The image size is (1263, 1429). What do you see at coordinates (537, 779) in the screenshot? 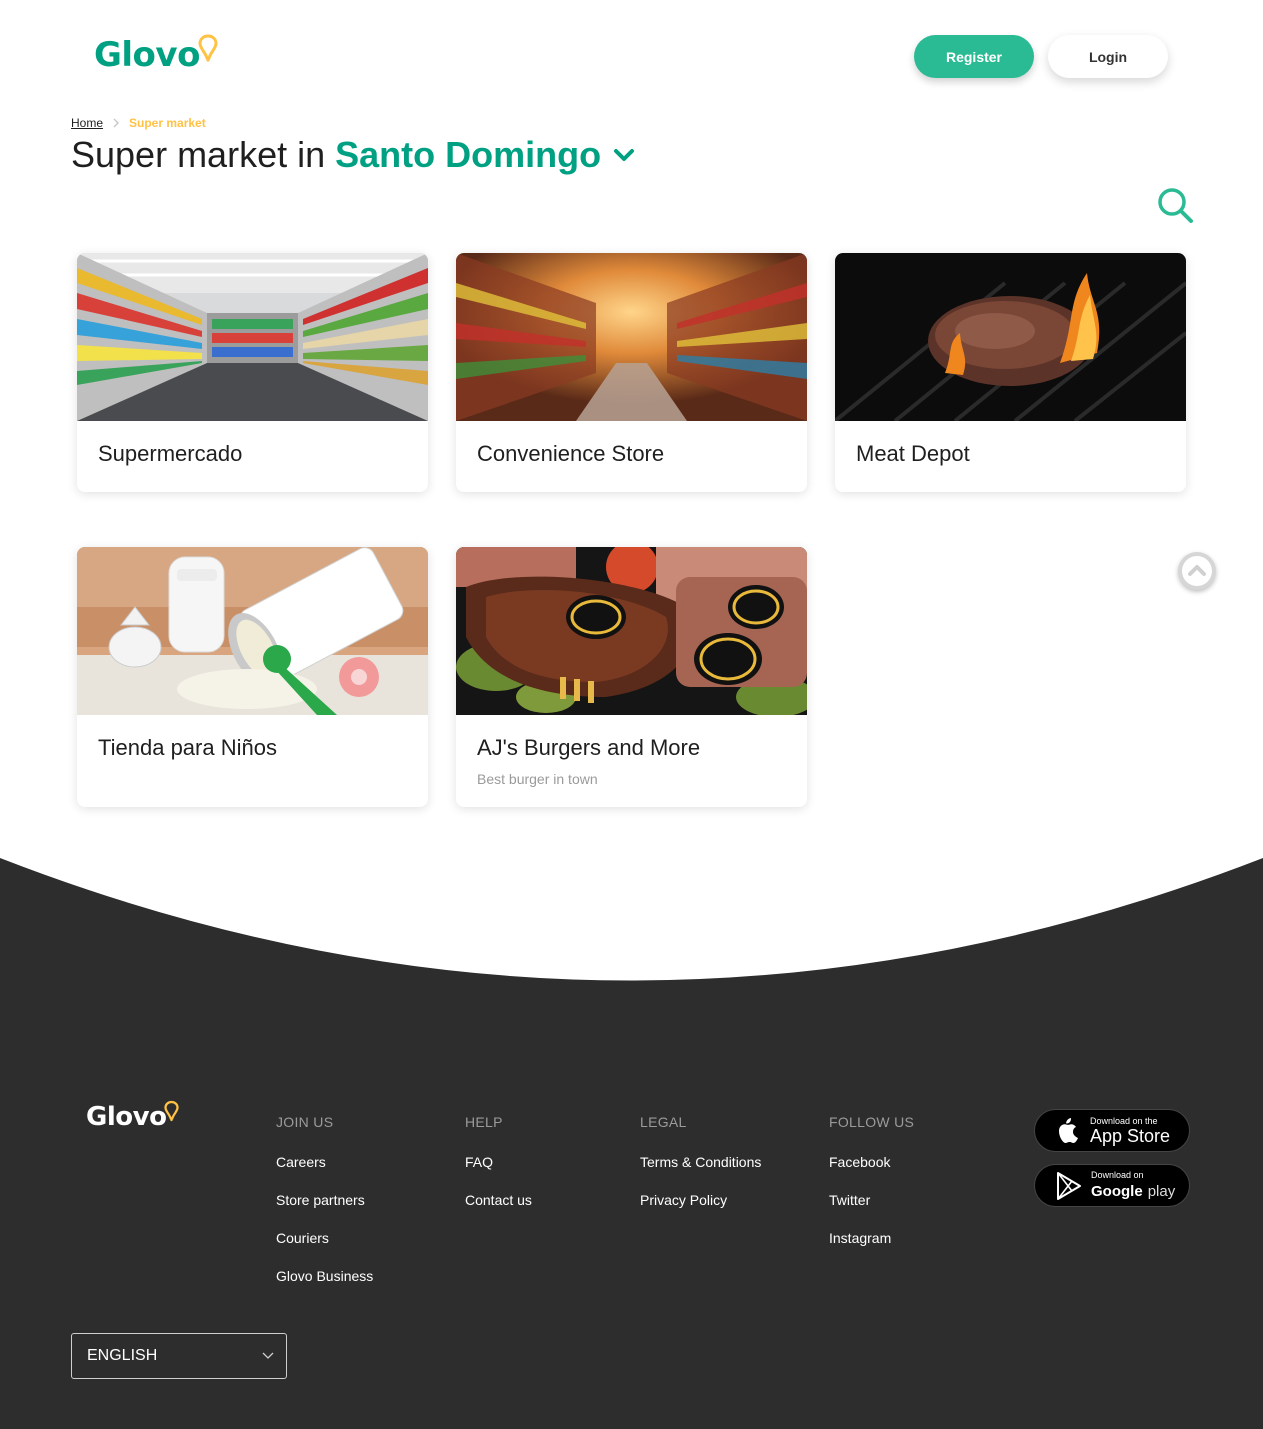
I see `store-description: Best burger in town` at bounding box center [537, 779].